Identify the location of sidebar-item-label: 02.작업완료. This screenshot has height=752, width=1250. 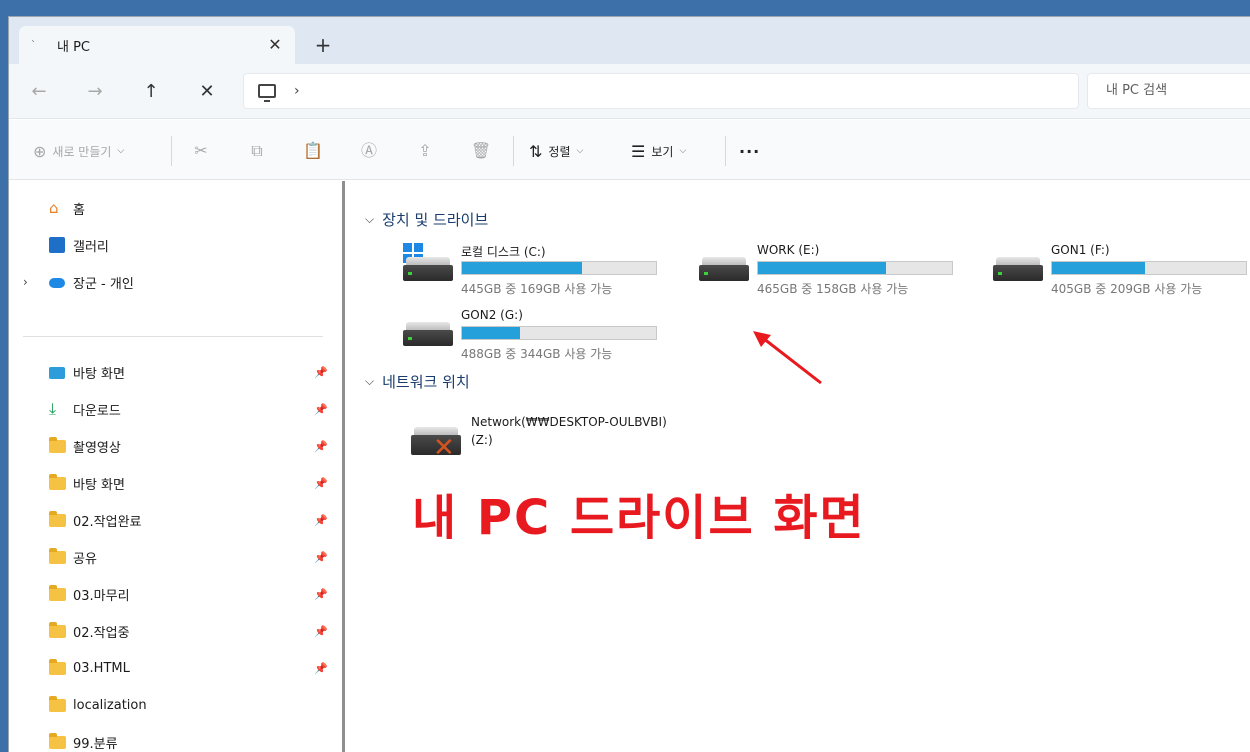
(107, 522).